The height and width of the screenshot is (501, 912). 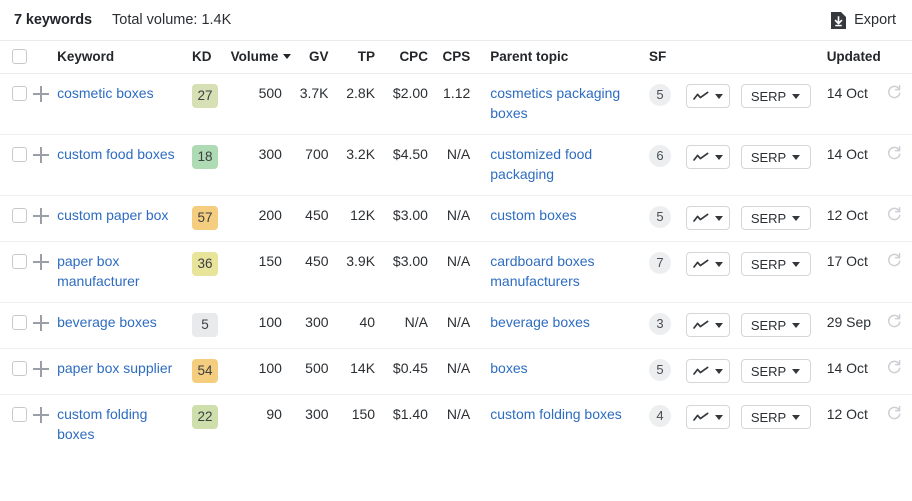 What do you see at coordinates (556, 415) in the screenshot?
I see `parent-topic-link: custom folding boxes` at bounding box center [556, 415].